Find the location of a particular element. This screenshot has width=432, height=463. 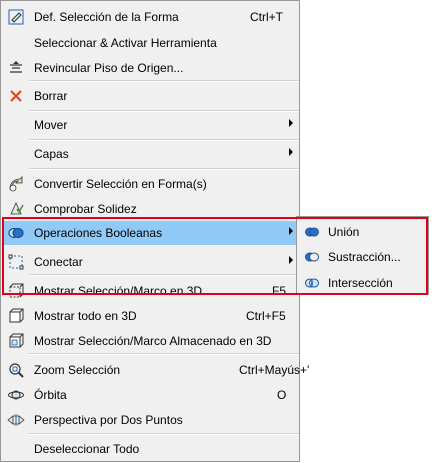

menu-item-two-point-perspective: Perspectiva por Dos Puntos is located at coordinates (150, 420).